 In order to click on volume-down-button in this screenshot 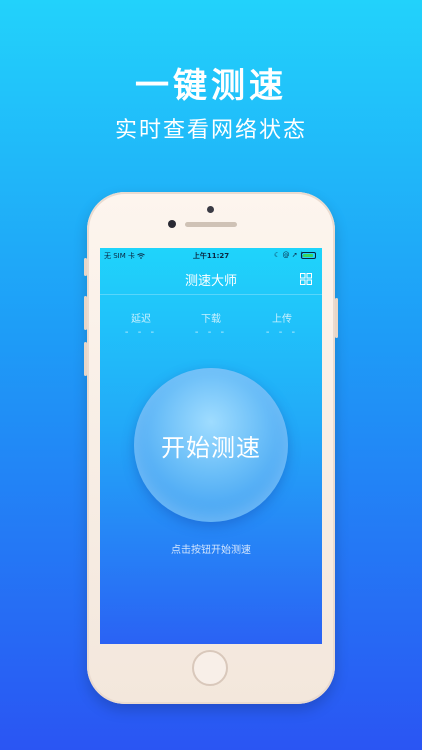, I will do `click(85, 359)`.